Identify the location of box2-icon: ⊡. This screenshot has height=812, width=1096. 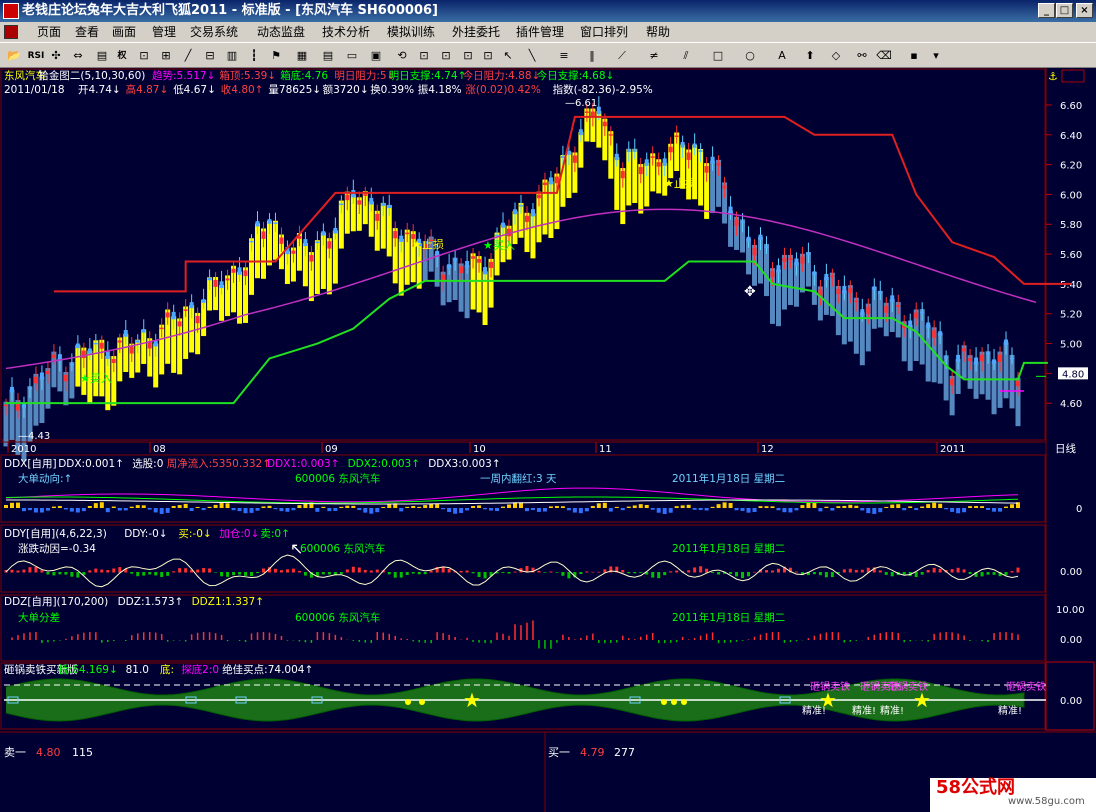
(446, 56).